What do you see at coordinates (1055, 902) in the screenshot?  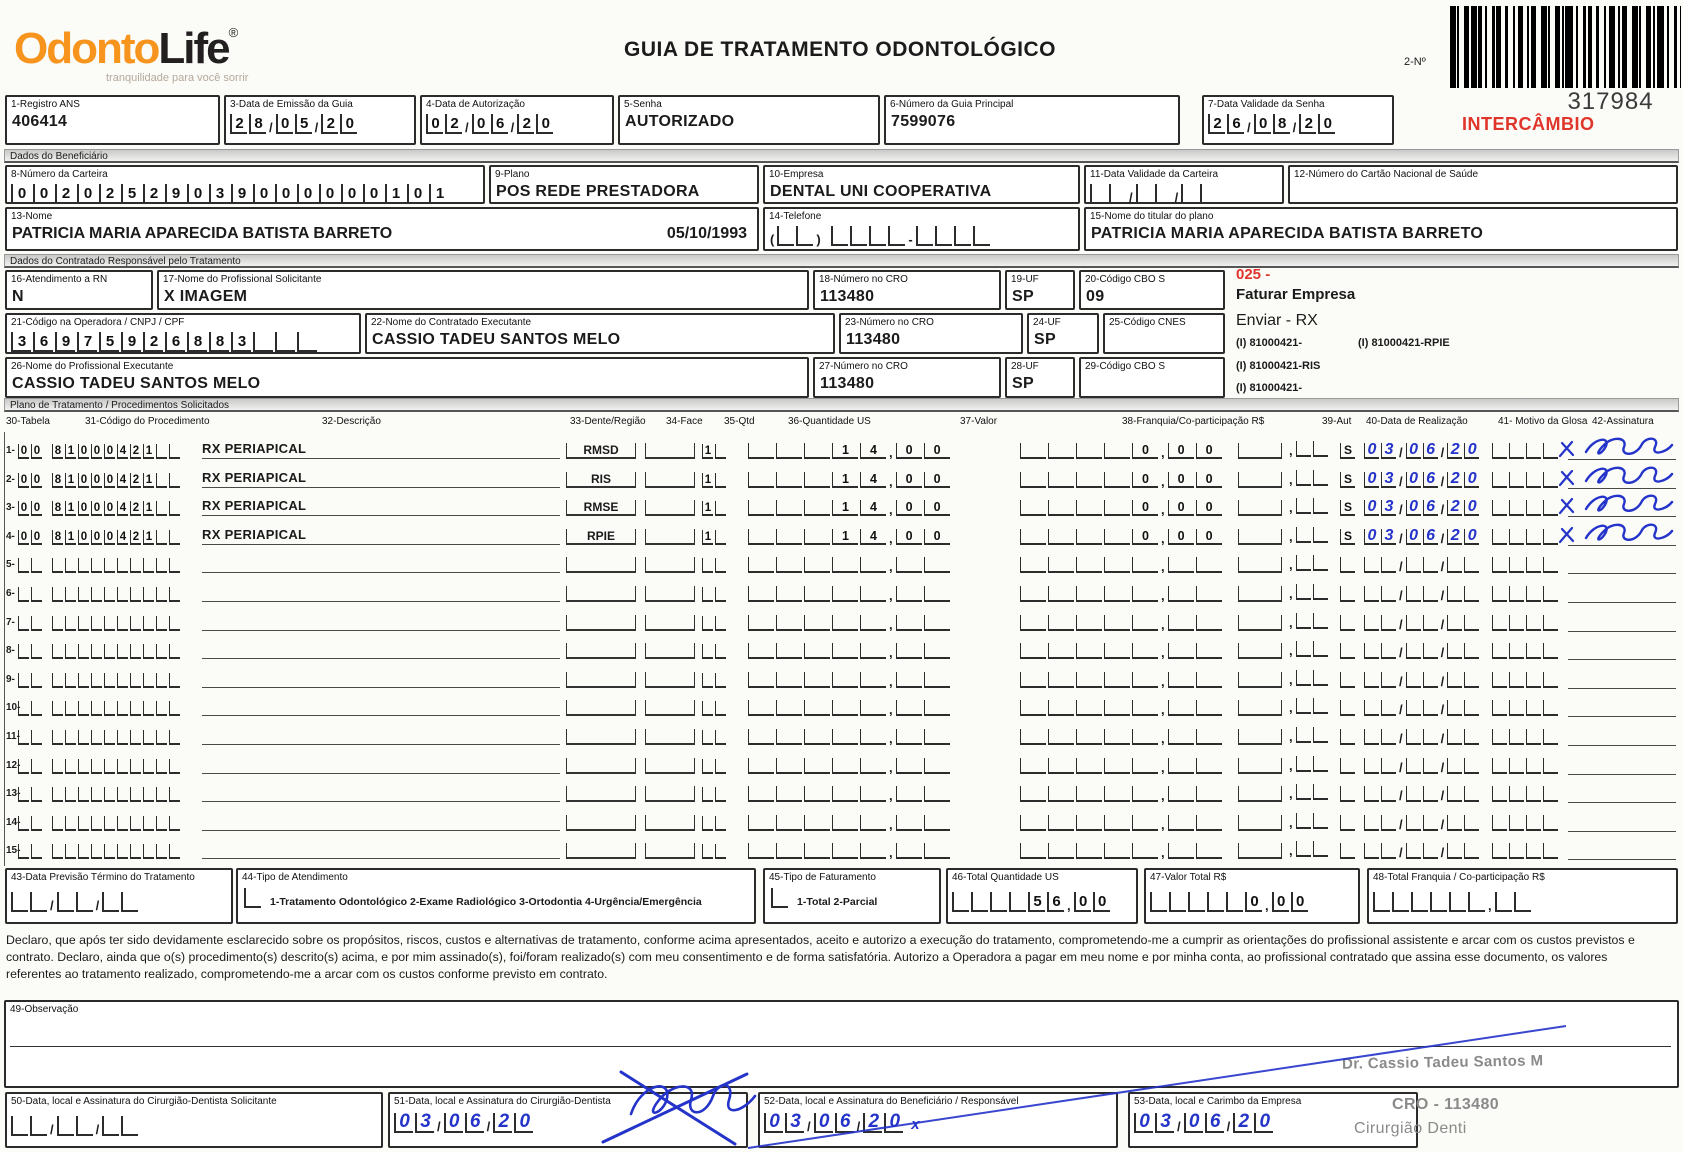 I see `comb-cell: 6` at bounding box center [1055, 902].